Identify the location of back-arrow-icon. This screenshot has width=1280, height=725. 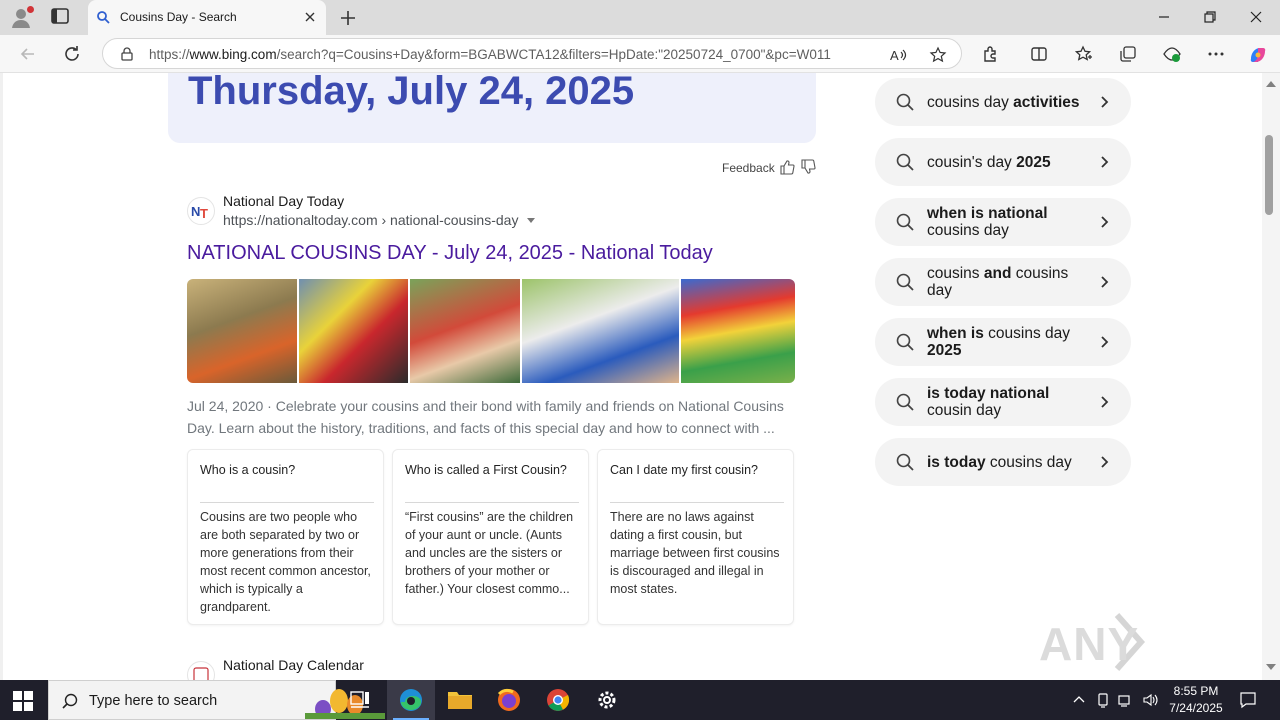
(28, 54).